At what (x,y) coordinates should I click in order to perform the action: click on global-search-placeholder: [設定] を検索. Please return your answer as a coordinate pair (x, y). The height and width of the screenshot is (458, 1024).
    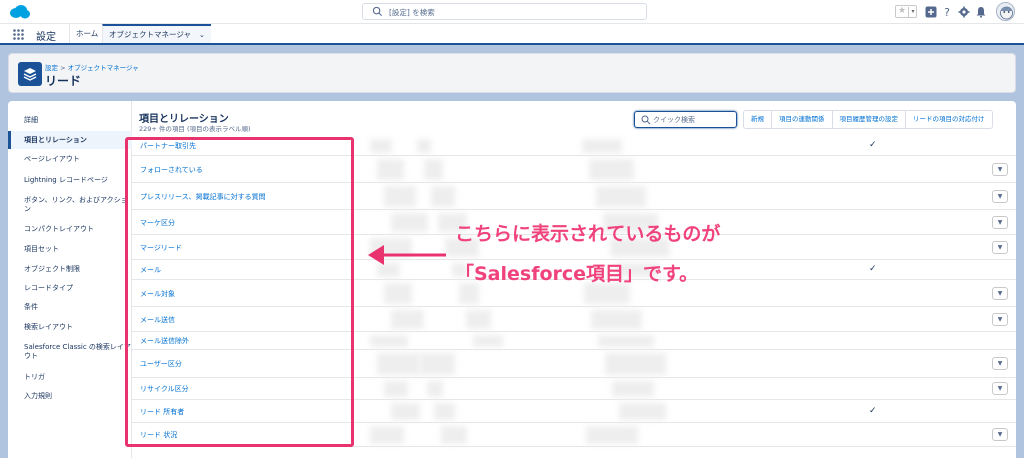
    Looking at the image, I should click on (412, 12).